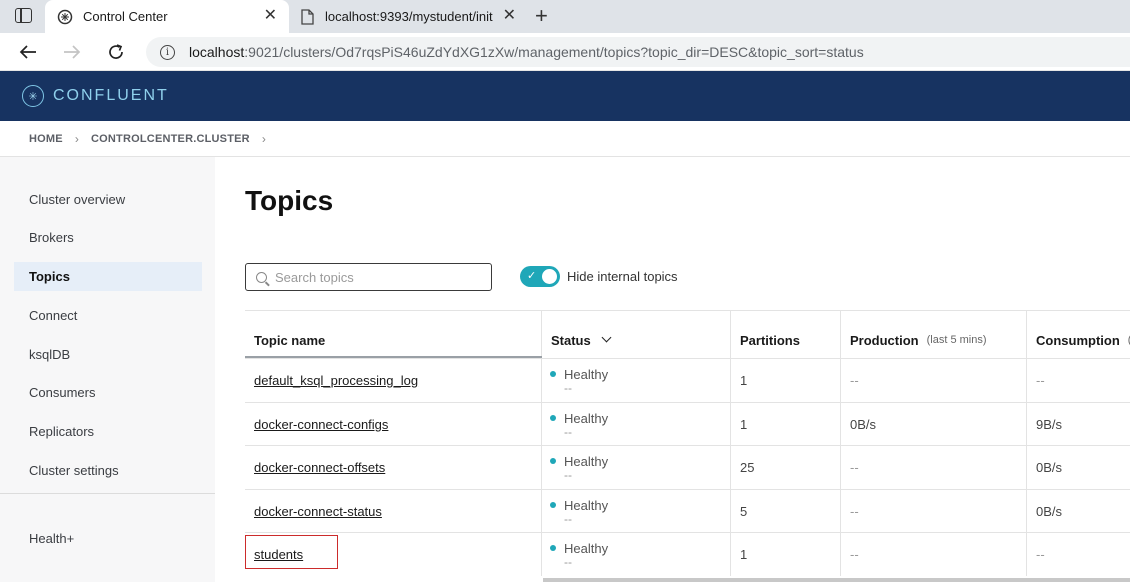  I want to click on column-header-partitions: Partitions, so click(786, 335).